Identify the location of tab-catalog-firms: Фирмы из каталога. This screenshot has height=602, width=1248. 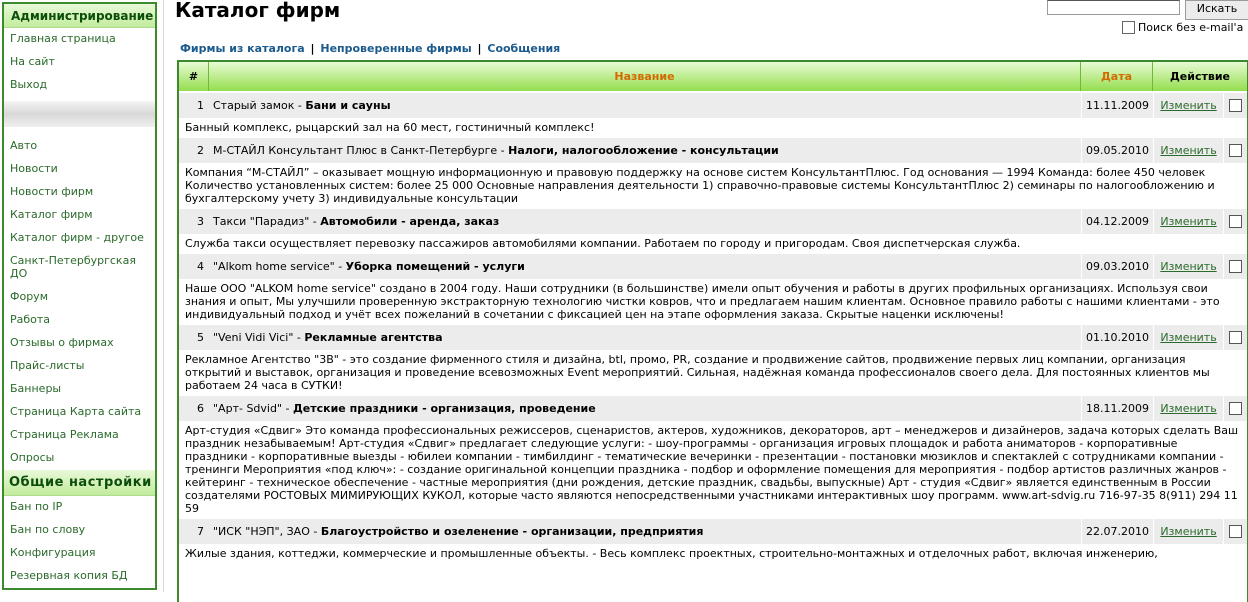
(242, 48).